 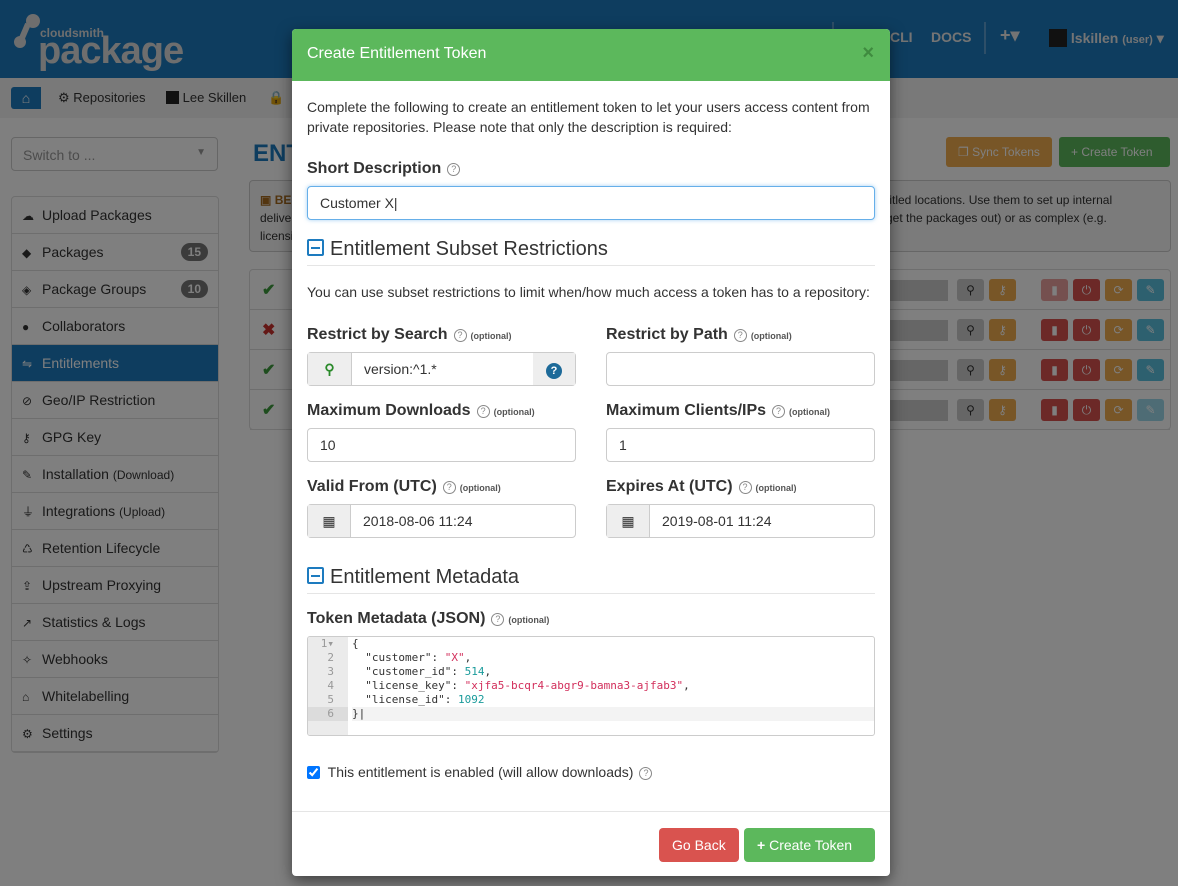 I want to click on restrict-search-input: version:^1.*, so click(x=442, y=369).